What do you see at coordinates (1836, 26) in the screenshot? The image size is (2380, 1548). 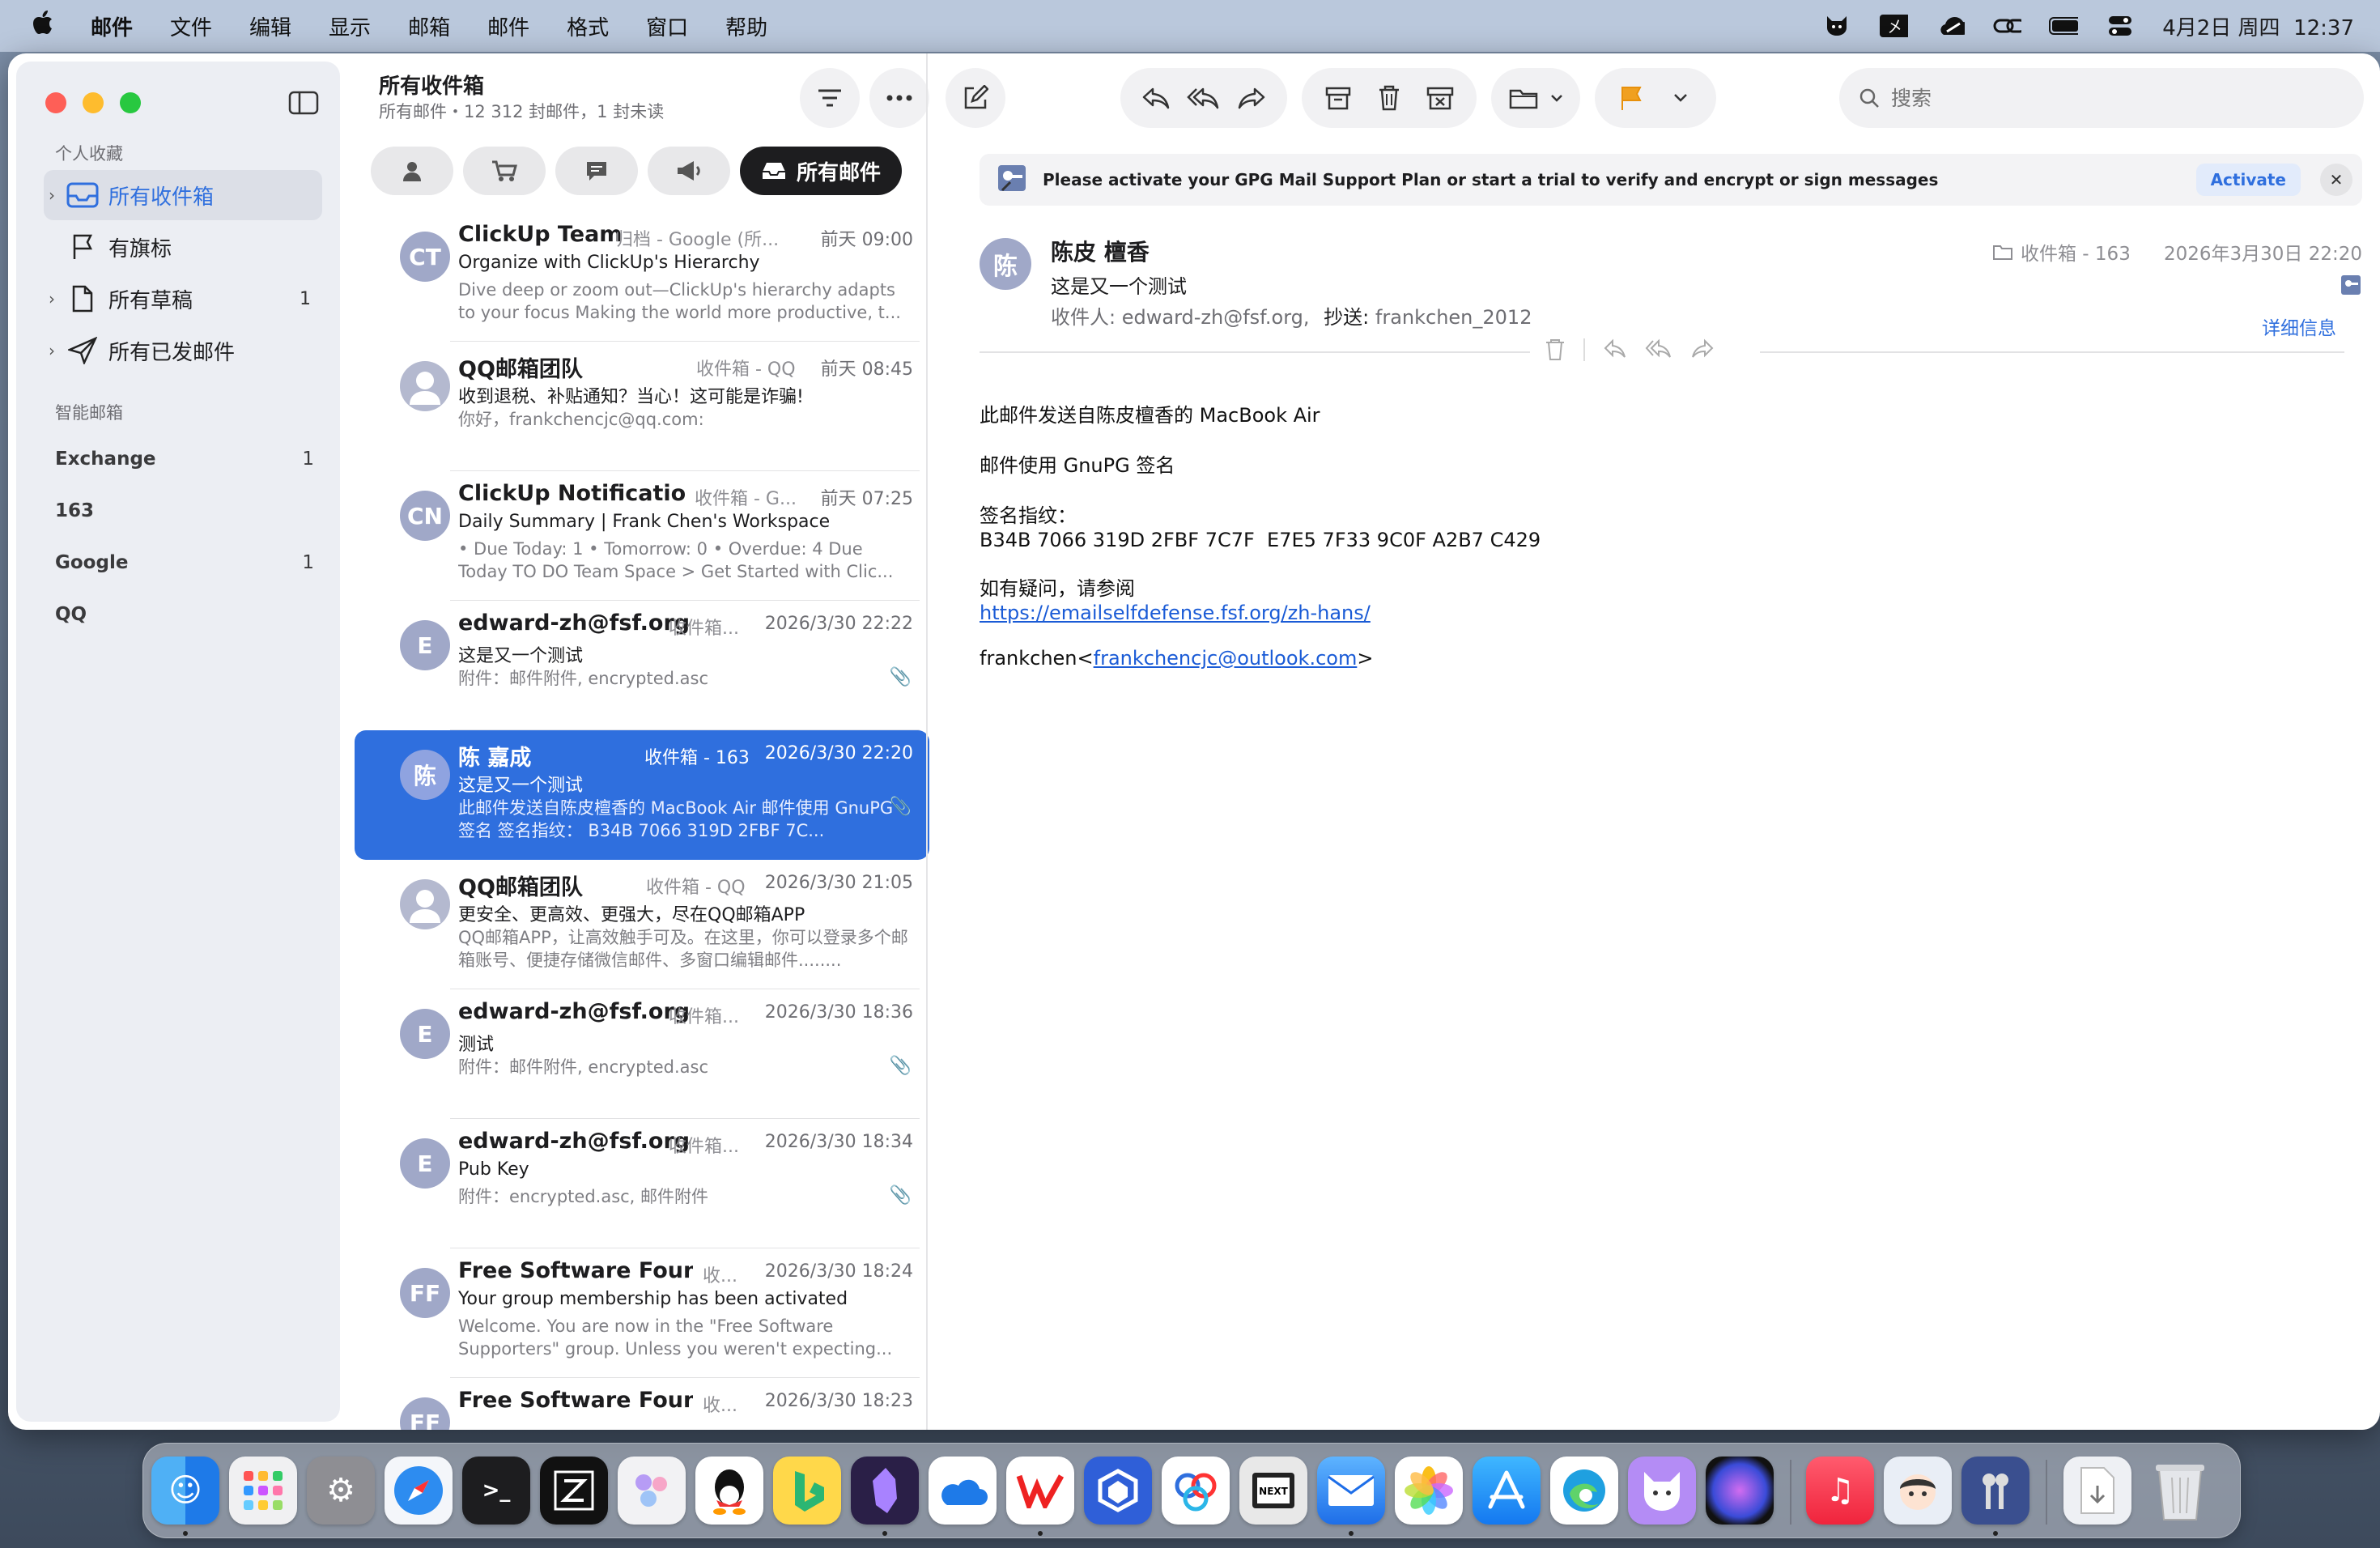 I see `cat-icon` at bounding box center [1836, 26].